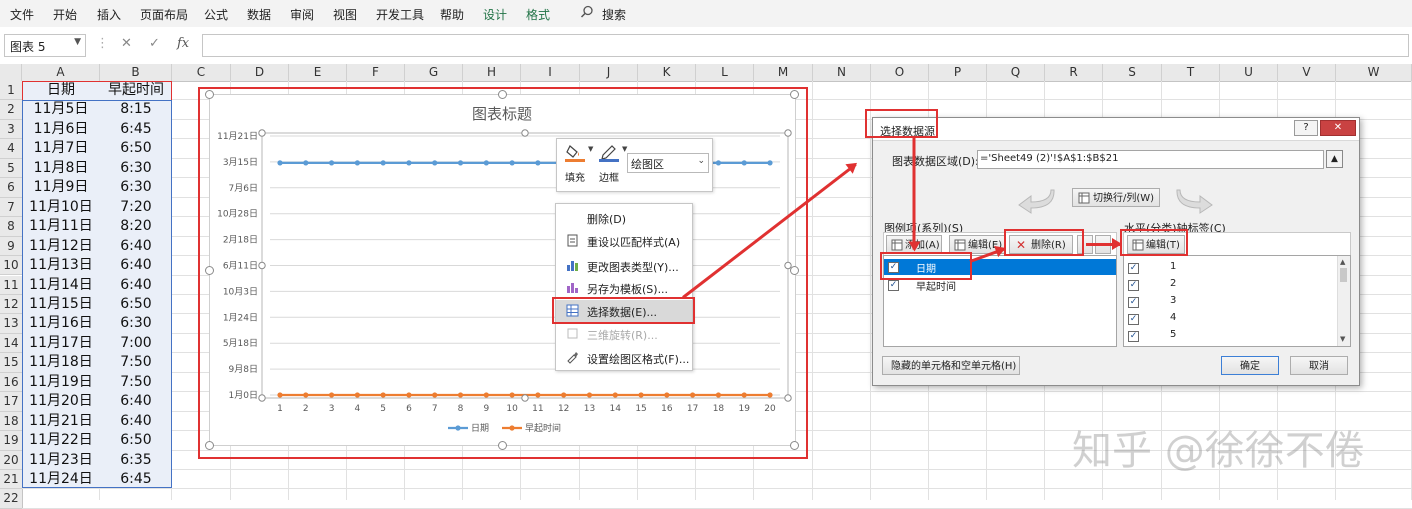 The image size is (1412, 509). What do you see at coordinates (492, 73) in the screenshot?
I see `column-header: H` at bounding box center [492, 73].